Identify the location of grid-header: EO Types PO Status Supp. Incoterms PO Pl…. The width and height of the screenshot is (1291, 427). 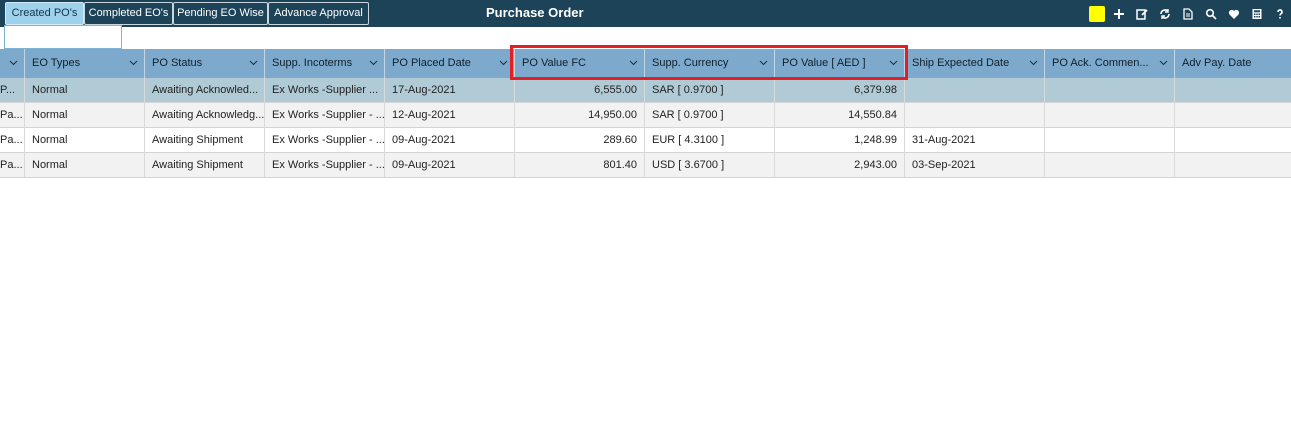
(645, 63).